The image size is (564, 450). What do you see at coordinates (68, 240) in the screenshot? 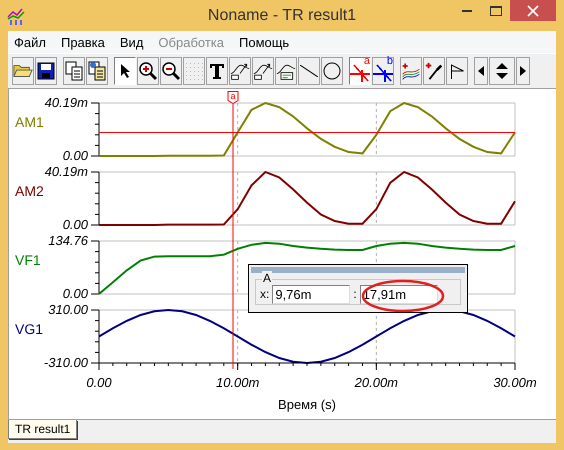
I see `y-tick-label: 134.76` at bounding box center [68, 240].